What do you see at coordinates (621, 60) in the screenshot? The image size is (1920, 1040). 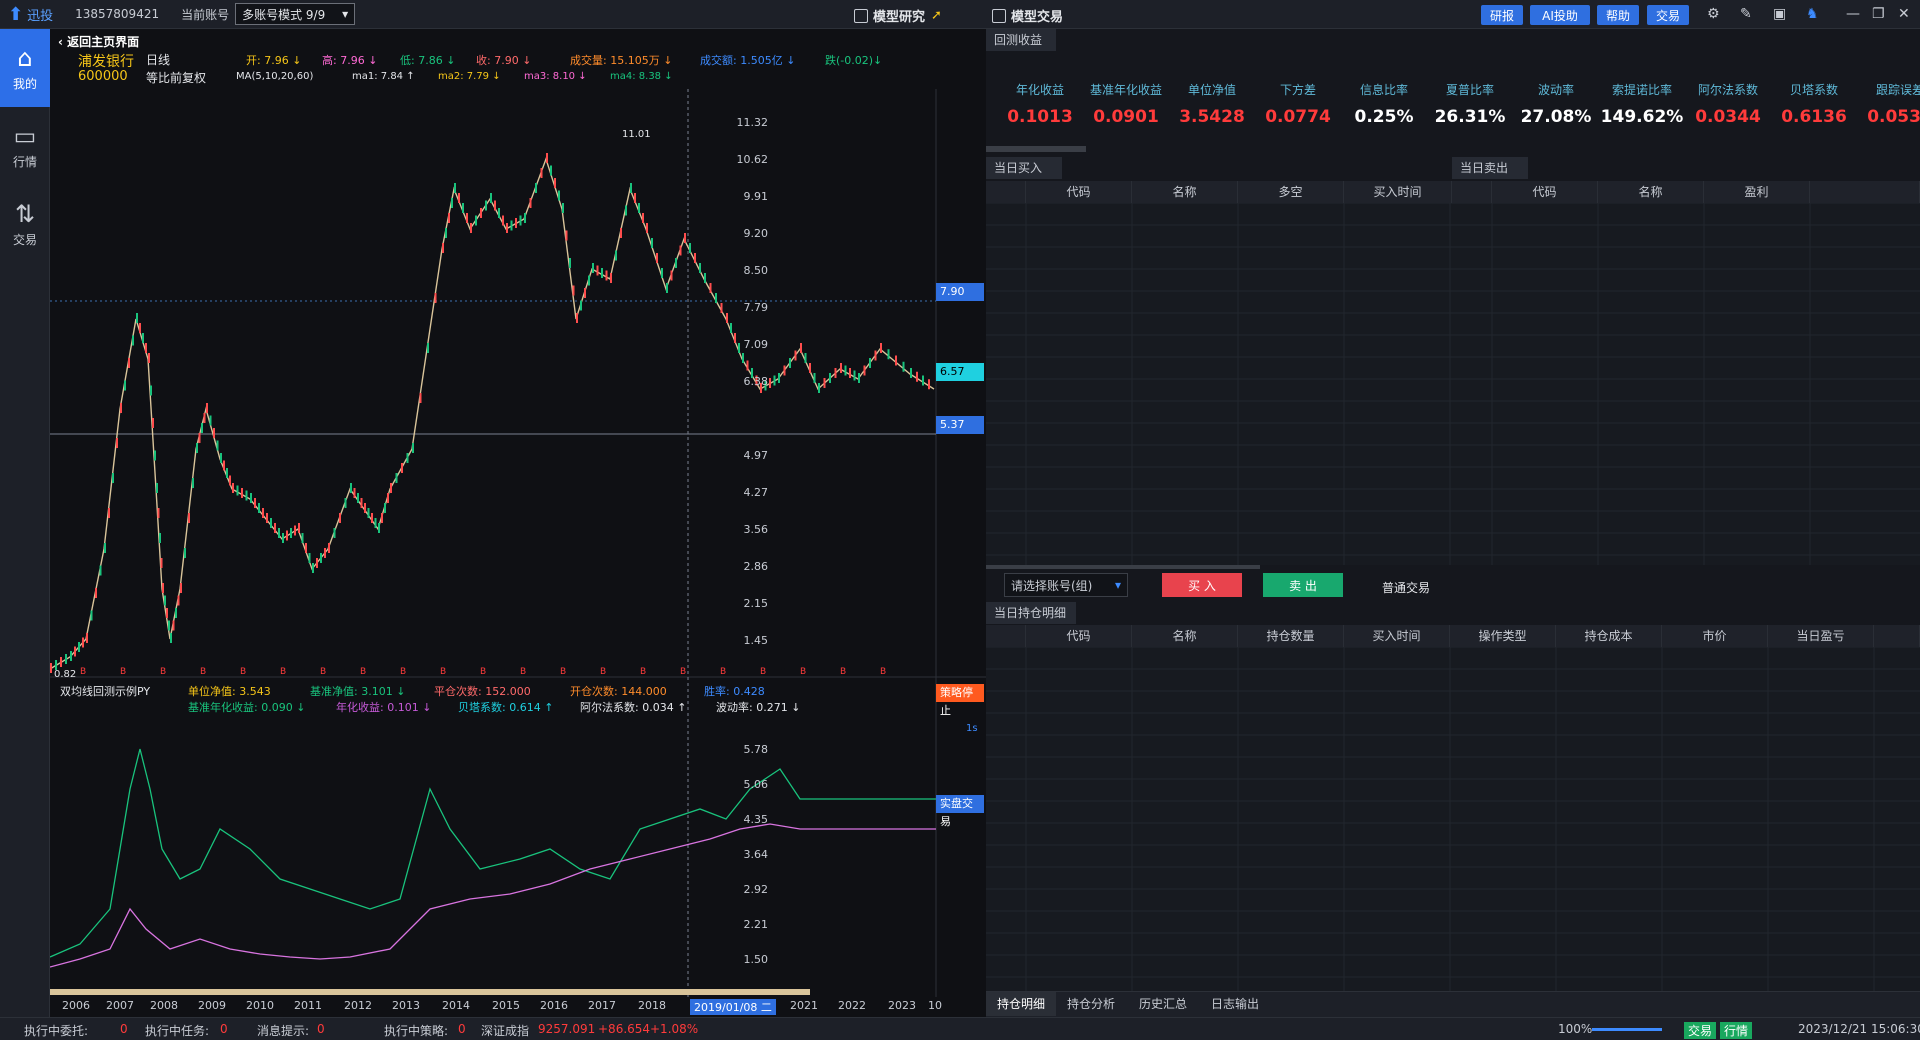 I see `volume-value: 成交量: 15.105万 ↓` at bounding box center [621, 60].